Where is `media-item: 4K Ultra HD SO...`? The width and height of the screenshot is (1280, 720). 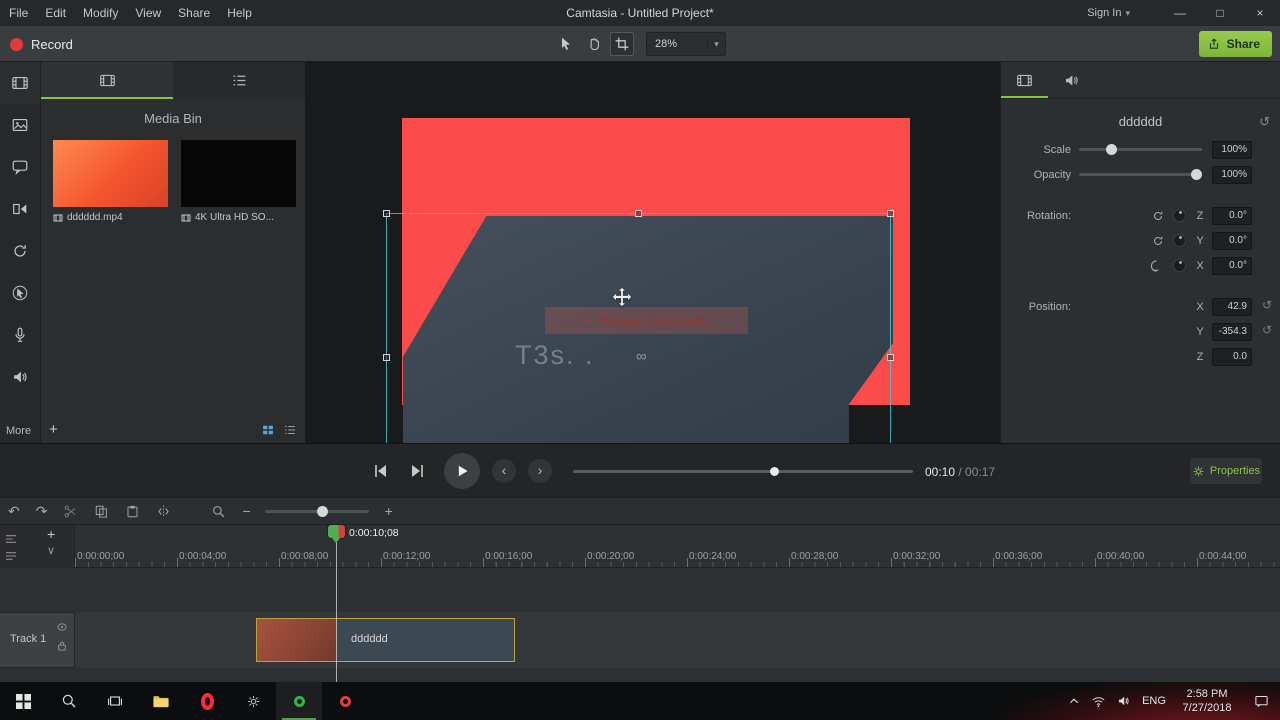
media-item: 4K Ultra HD SO... is located at coordinates (238, 181).